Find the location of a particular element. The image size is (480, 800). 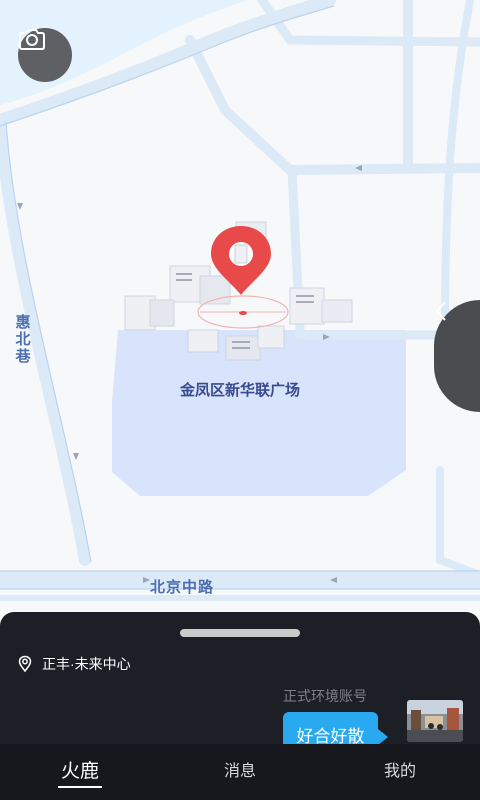

tab-me: 我的 is located at coordinates (400, 772).